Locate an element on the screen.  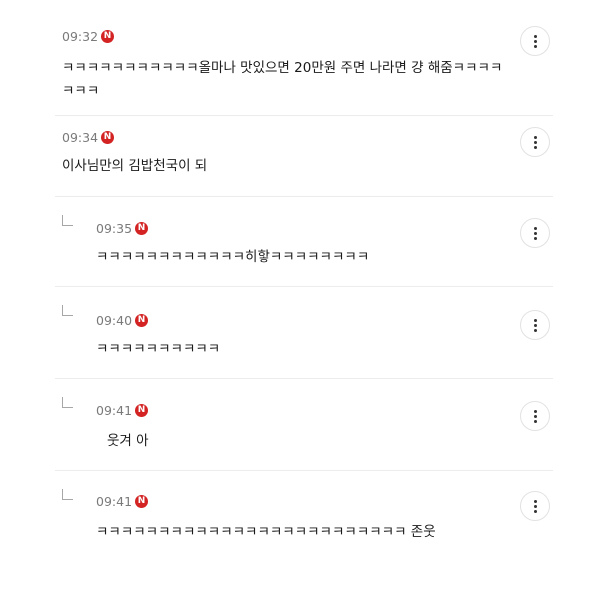
comment-time: 09:34 is located at coordinates (80, 137).